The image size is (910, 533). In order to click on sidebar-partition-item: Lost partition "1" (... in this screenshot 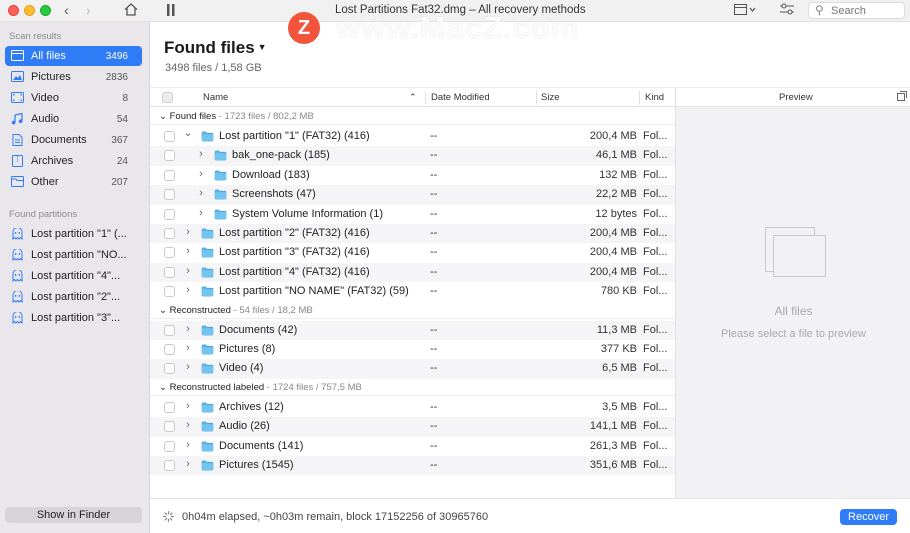, I will do `click(73, 234)`.